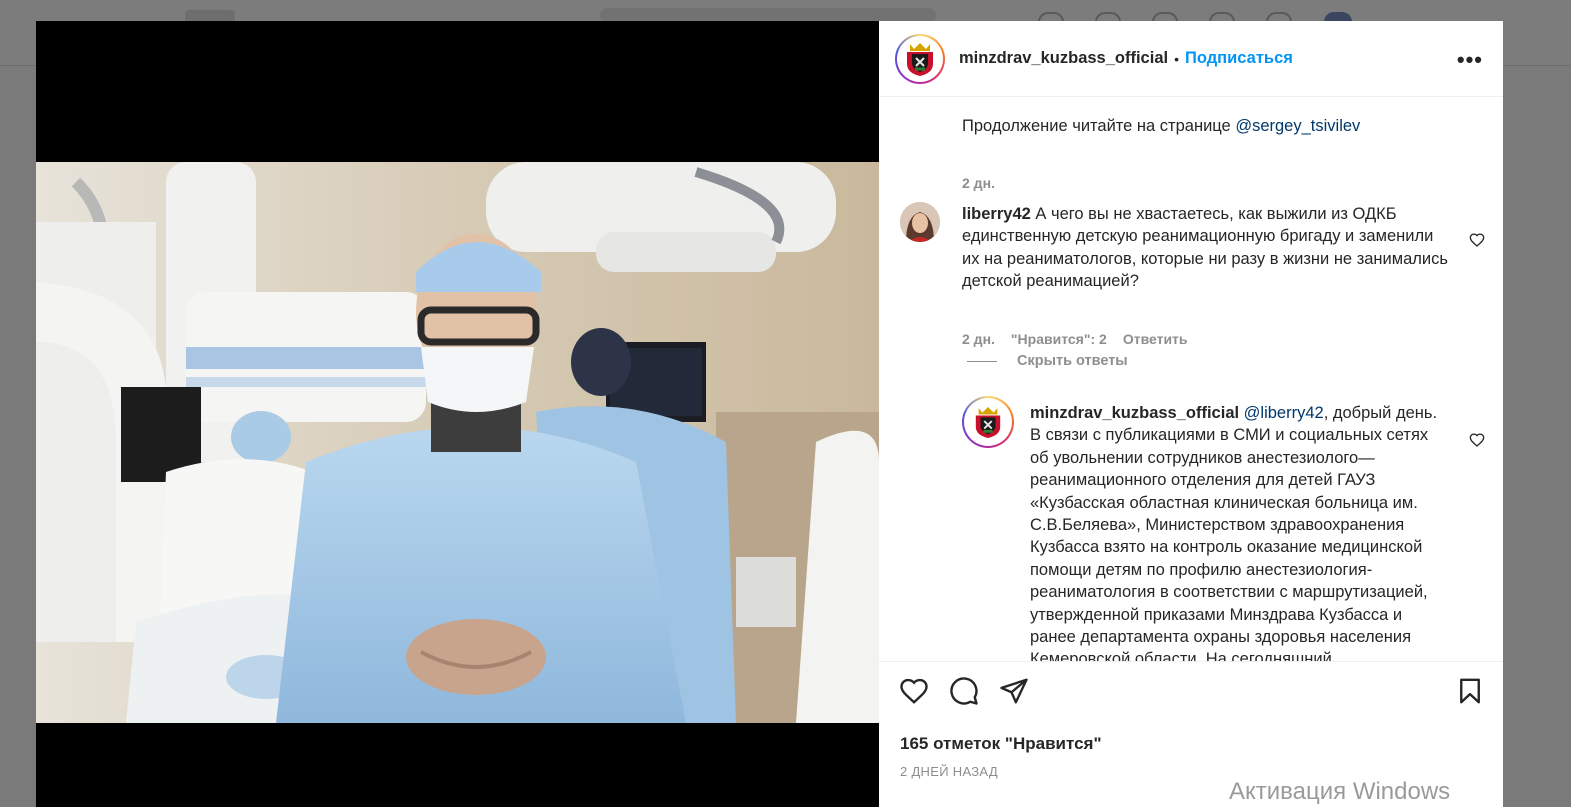  Describe the element at coordinates (978, 183) in the screenshot. I see `caption-time: 2 дн.` at that location.